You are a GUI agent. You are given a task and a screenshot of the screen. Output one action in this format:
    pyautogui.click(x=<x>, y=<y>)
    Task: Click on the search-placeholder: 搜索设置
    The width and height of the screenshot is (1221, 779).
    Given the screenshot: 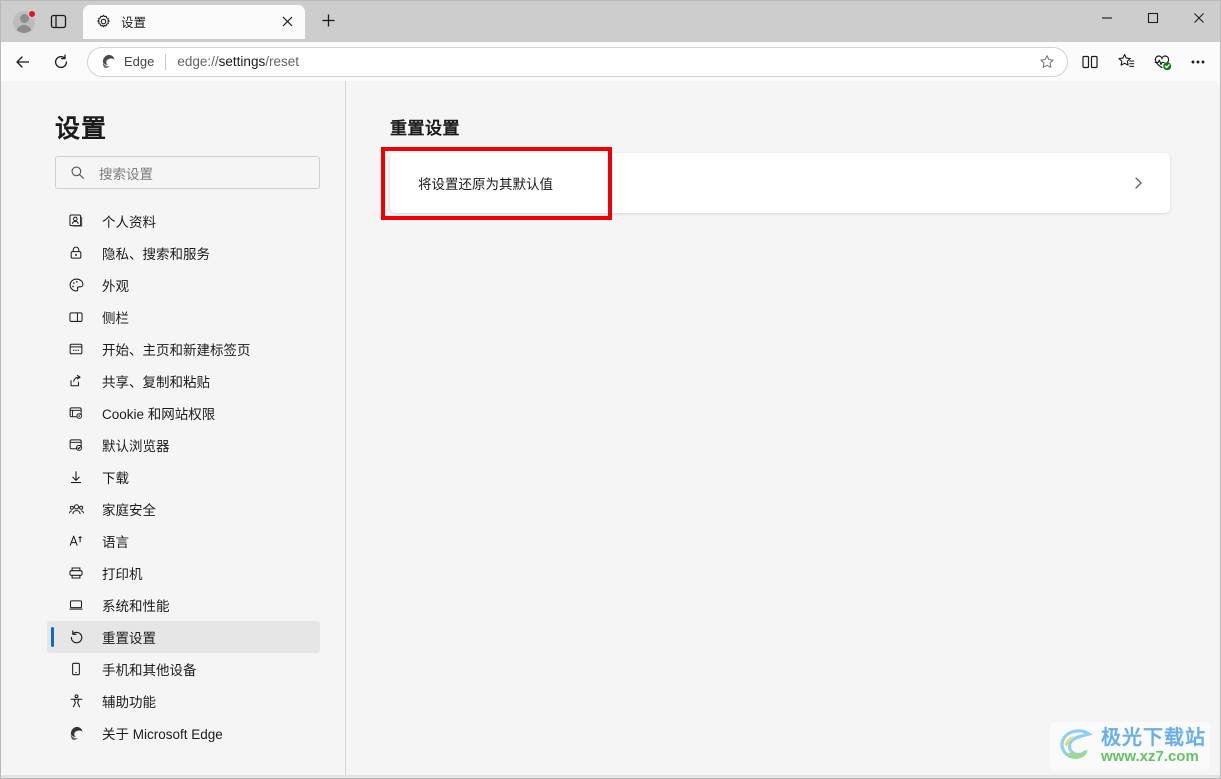 What is the action you would take?
    pyautogui.click(x=126, y=174)
    